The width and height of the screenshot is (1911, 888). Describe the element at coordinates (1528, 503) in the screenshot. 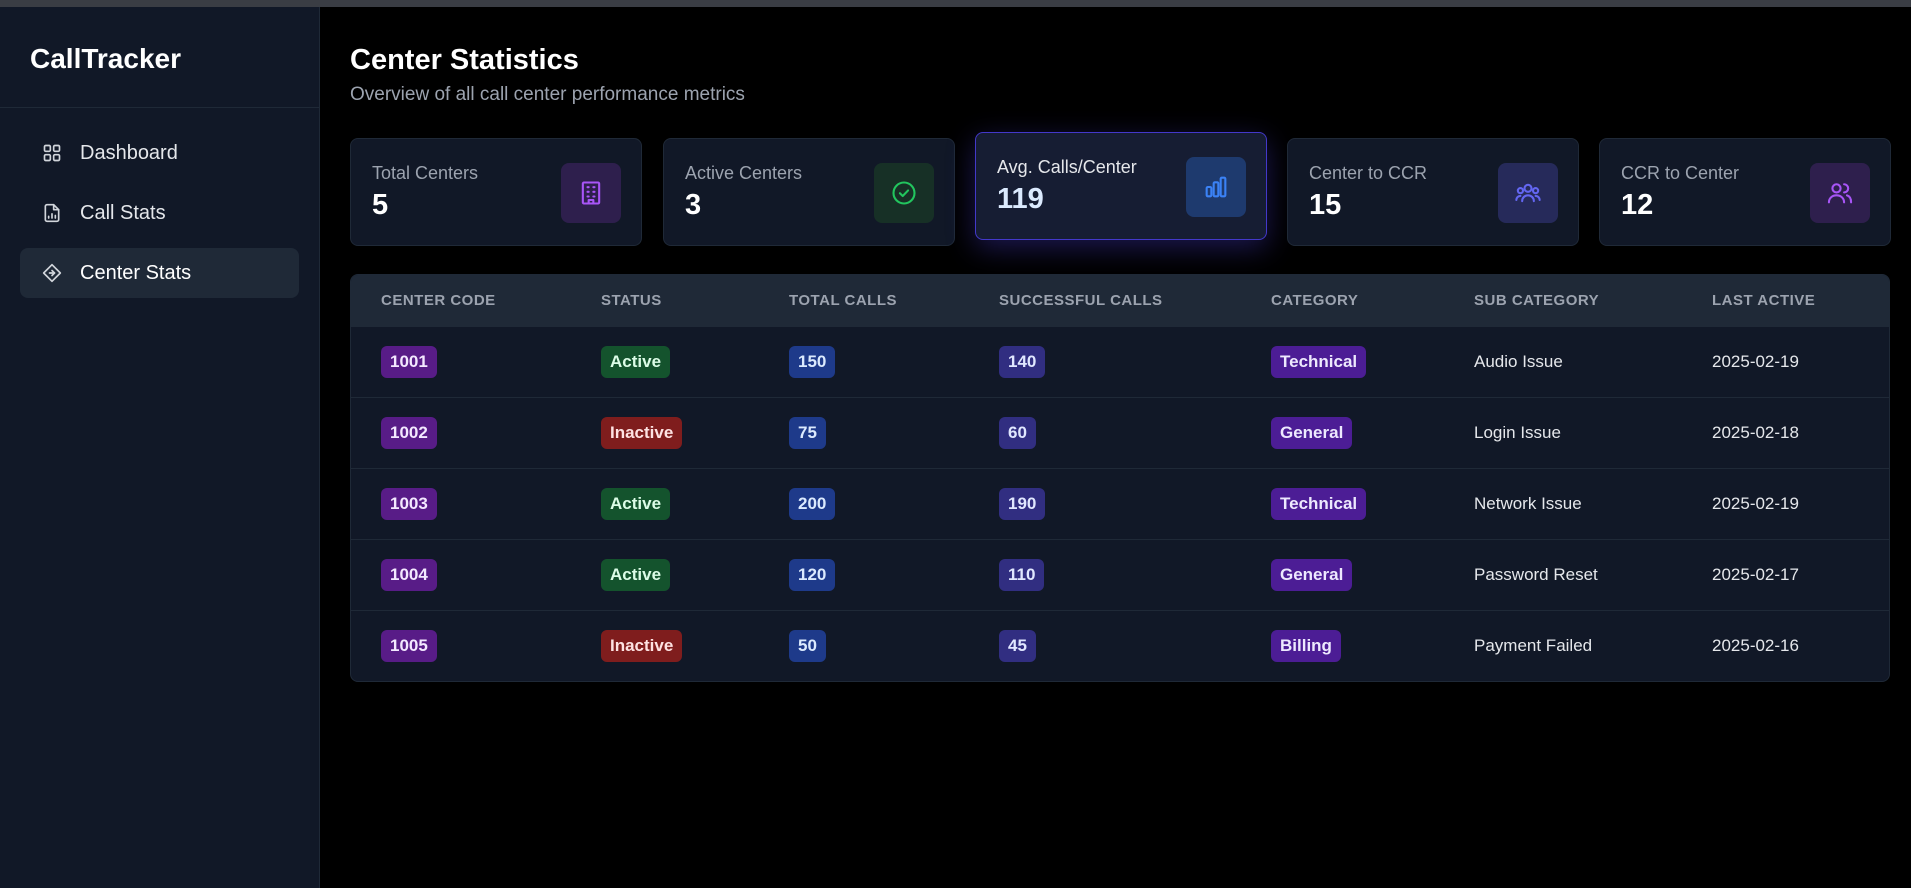

I see `sub-category-text: Network Issue` at that location.